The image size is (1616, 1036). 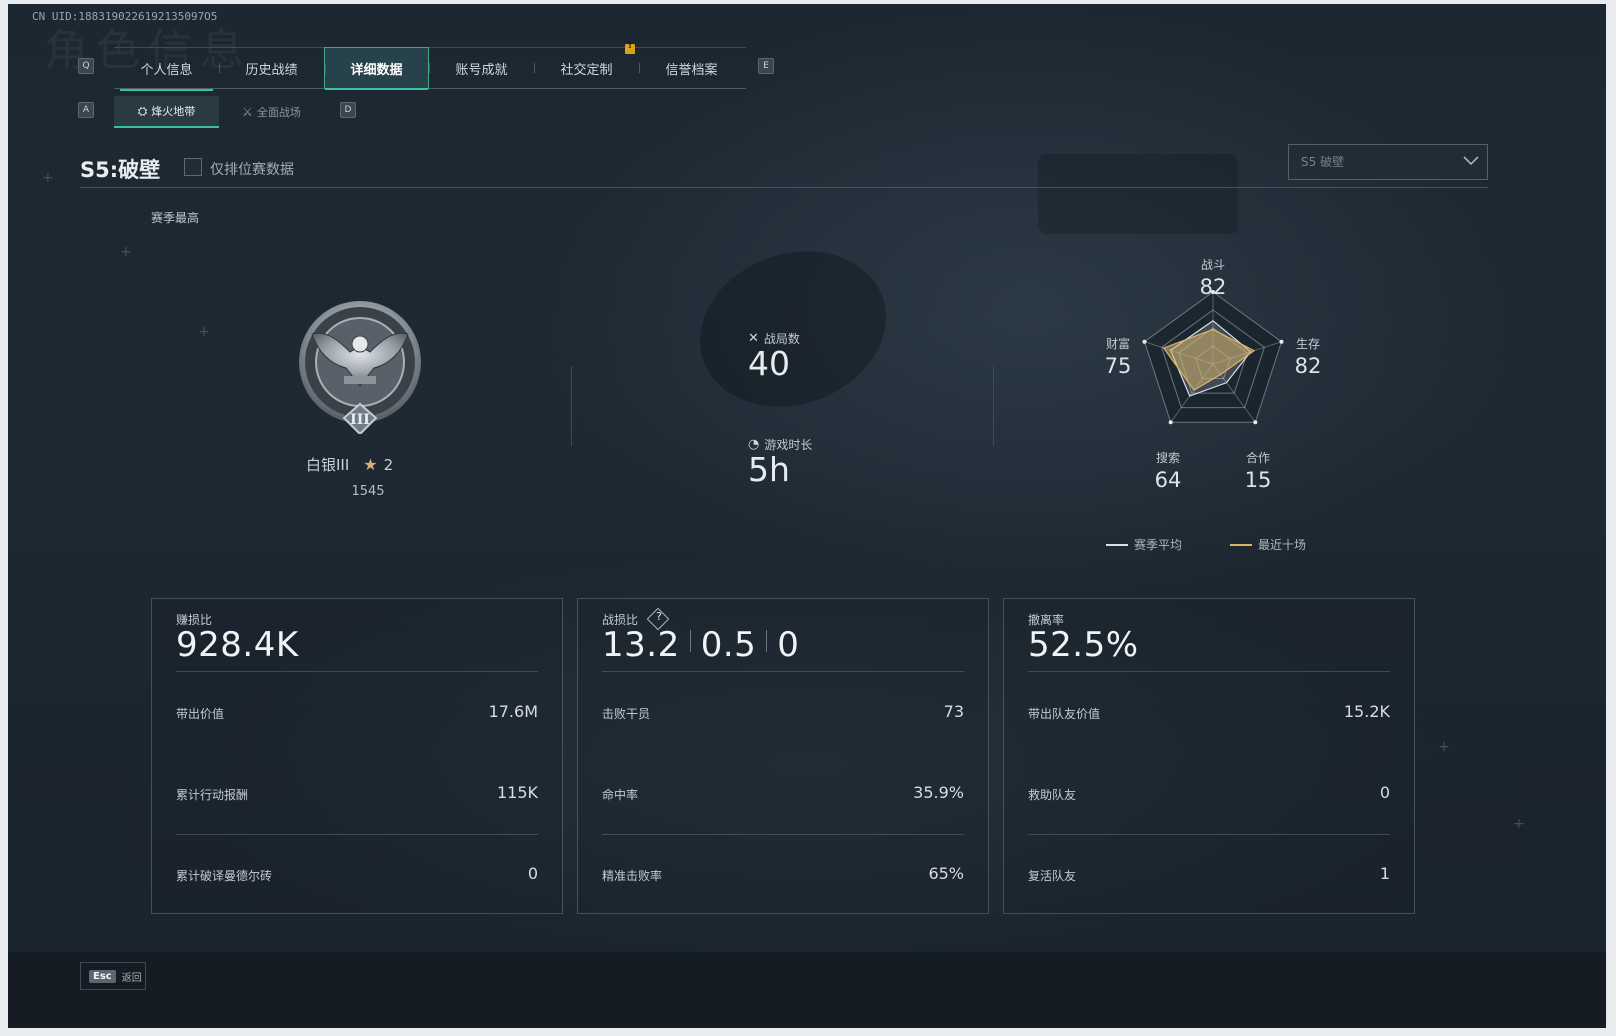 I want to click on footer-bar, so click(x=807, y=990).